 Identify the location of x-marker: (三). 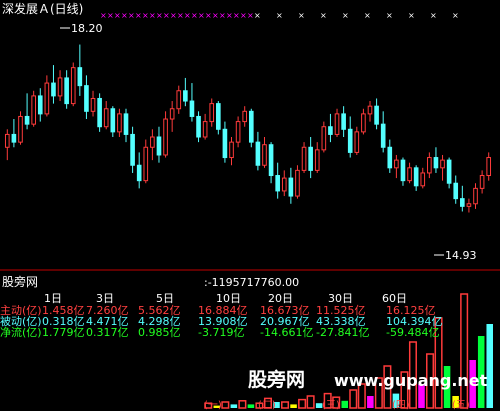
(331, 405).